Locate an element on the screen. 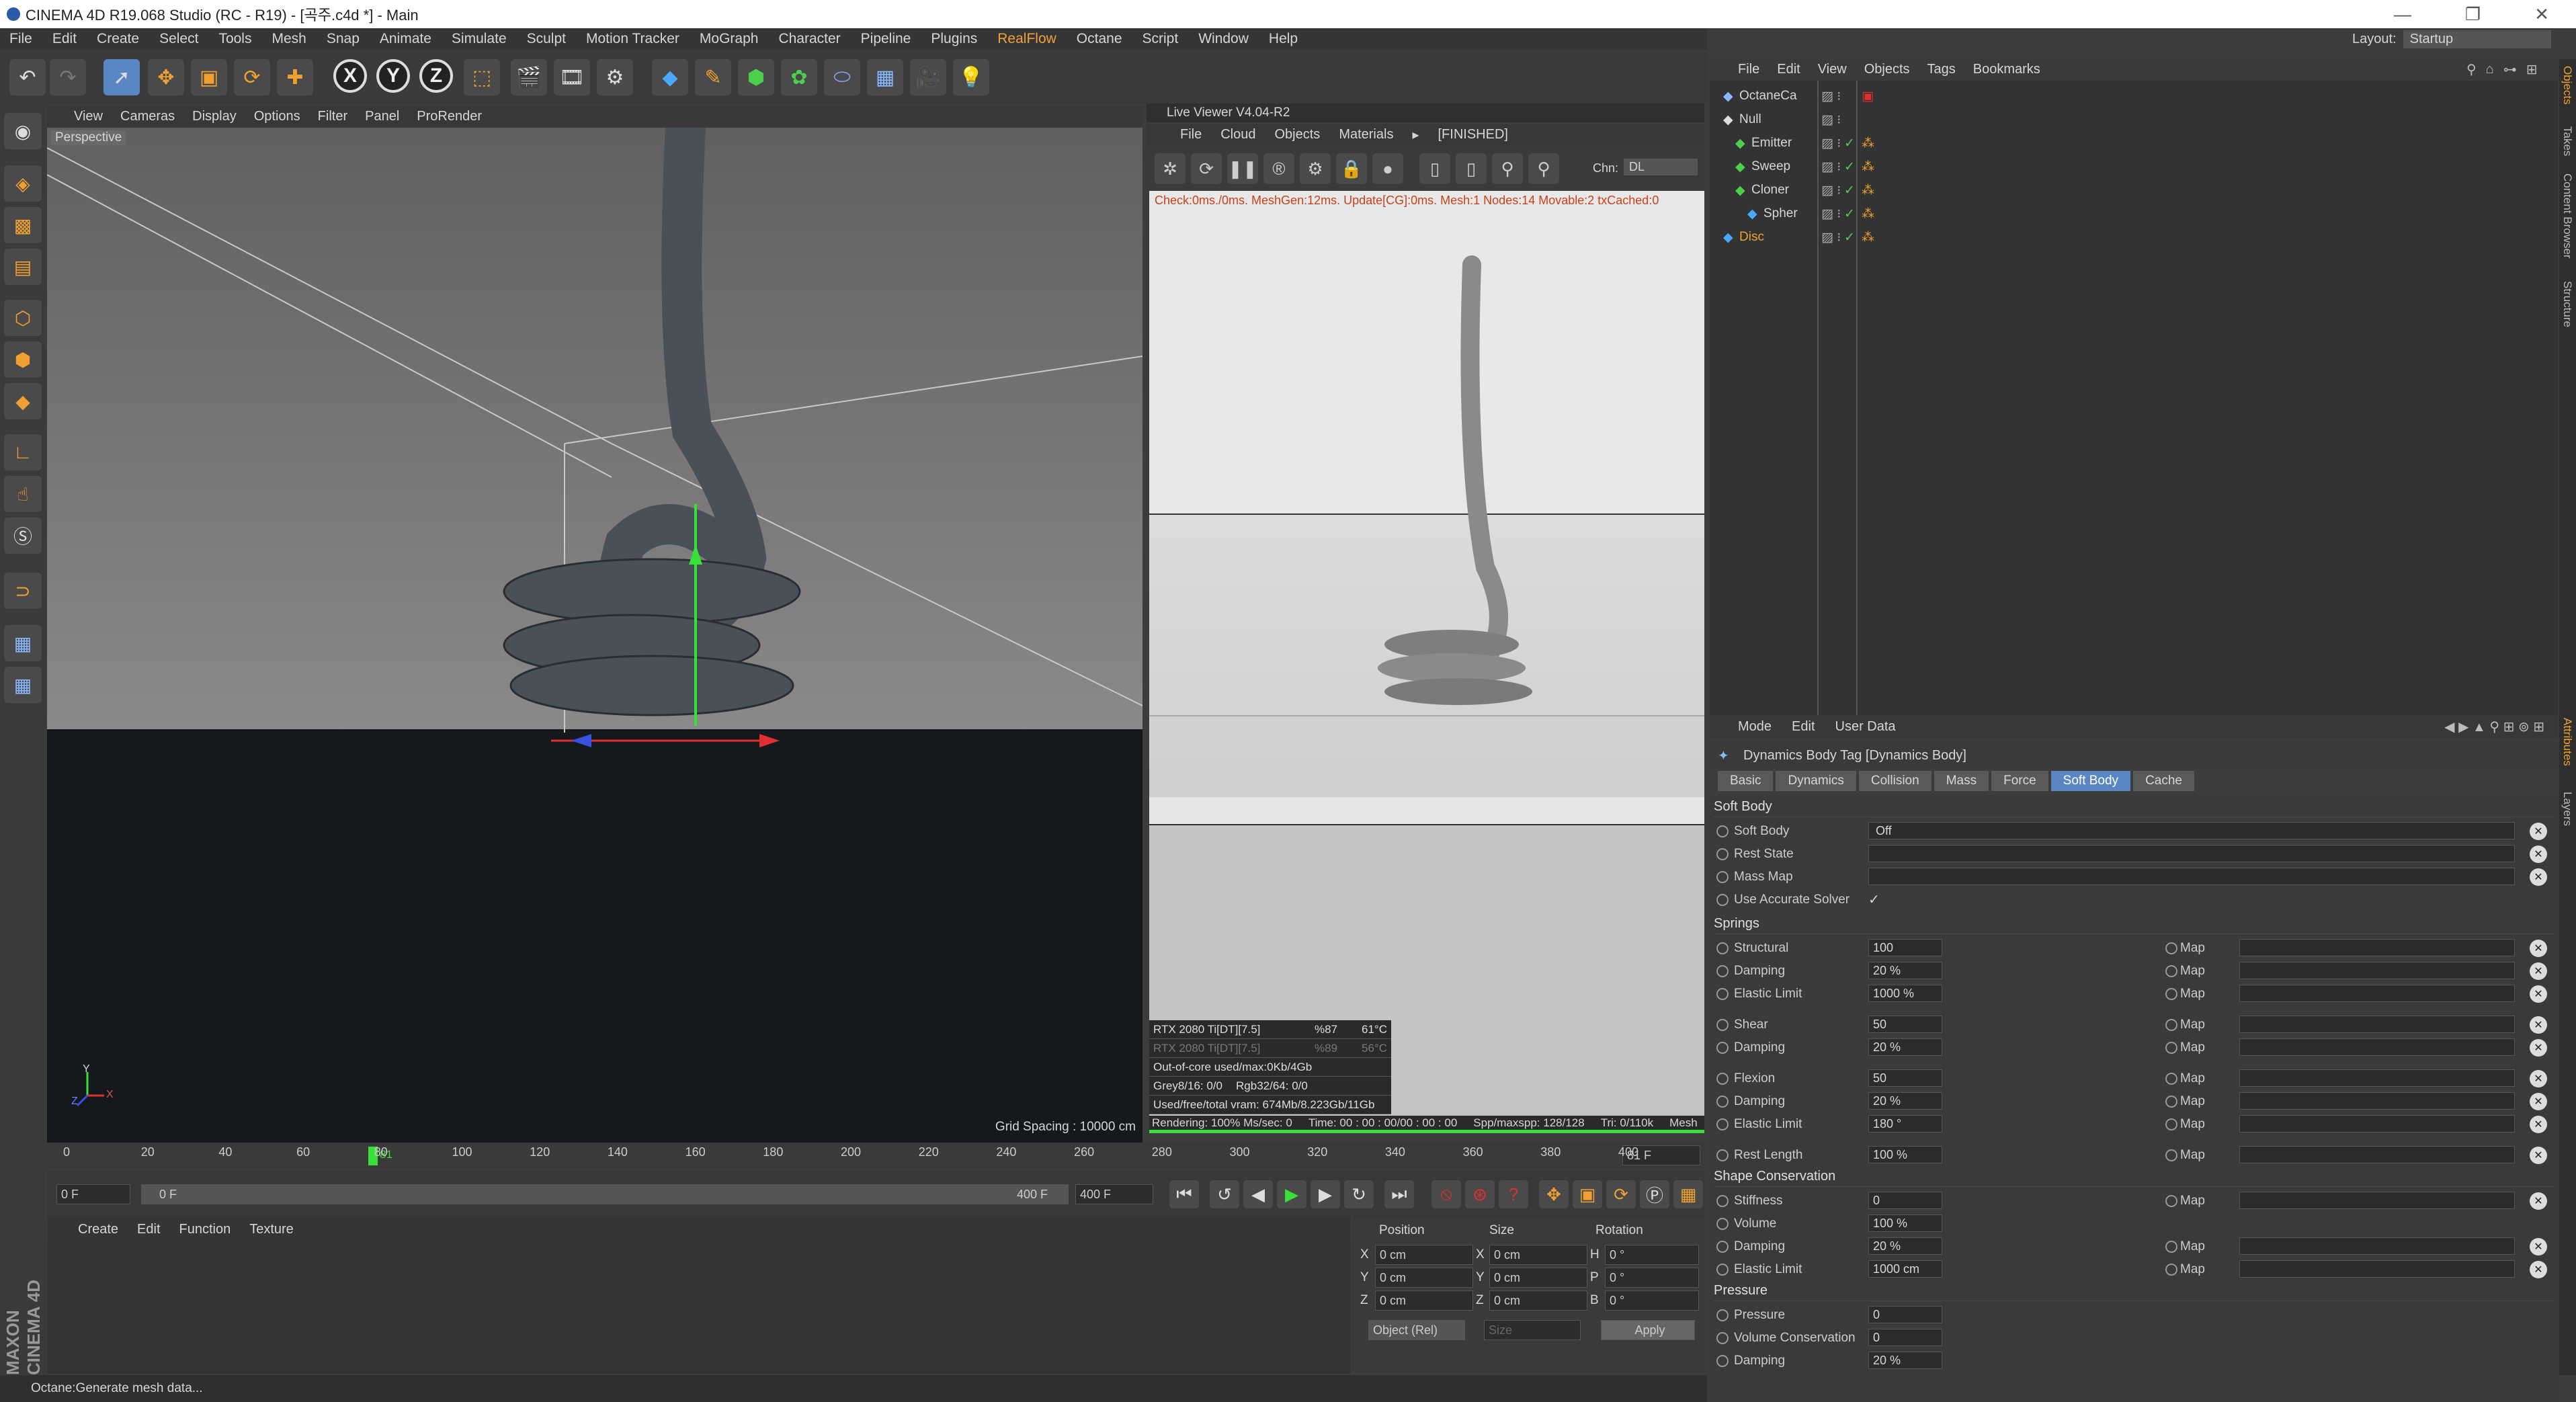 The image size is (2576, 1402). viewport-menu-prorender: ProRender is located at coordinates (449, 117).